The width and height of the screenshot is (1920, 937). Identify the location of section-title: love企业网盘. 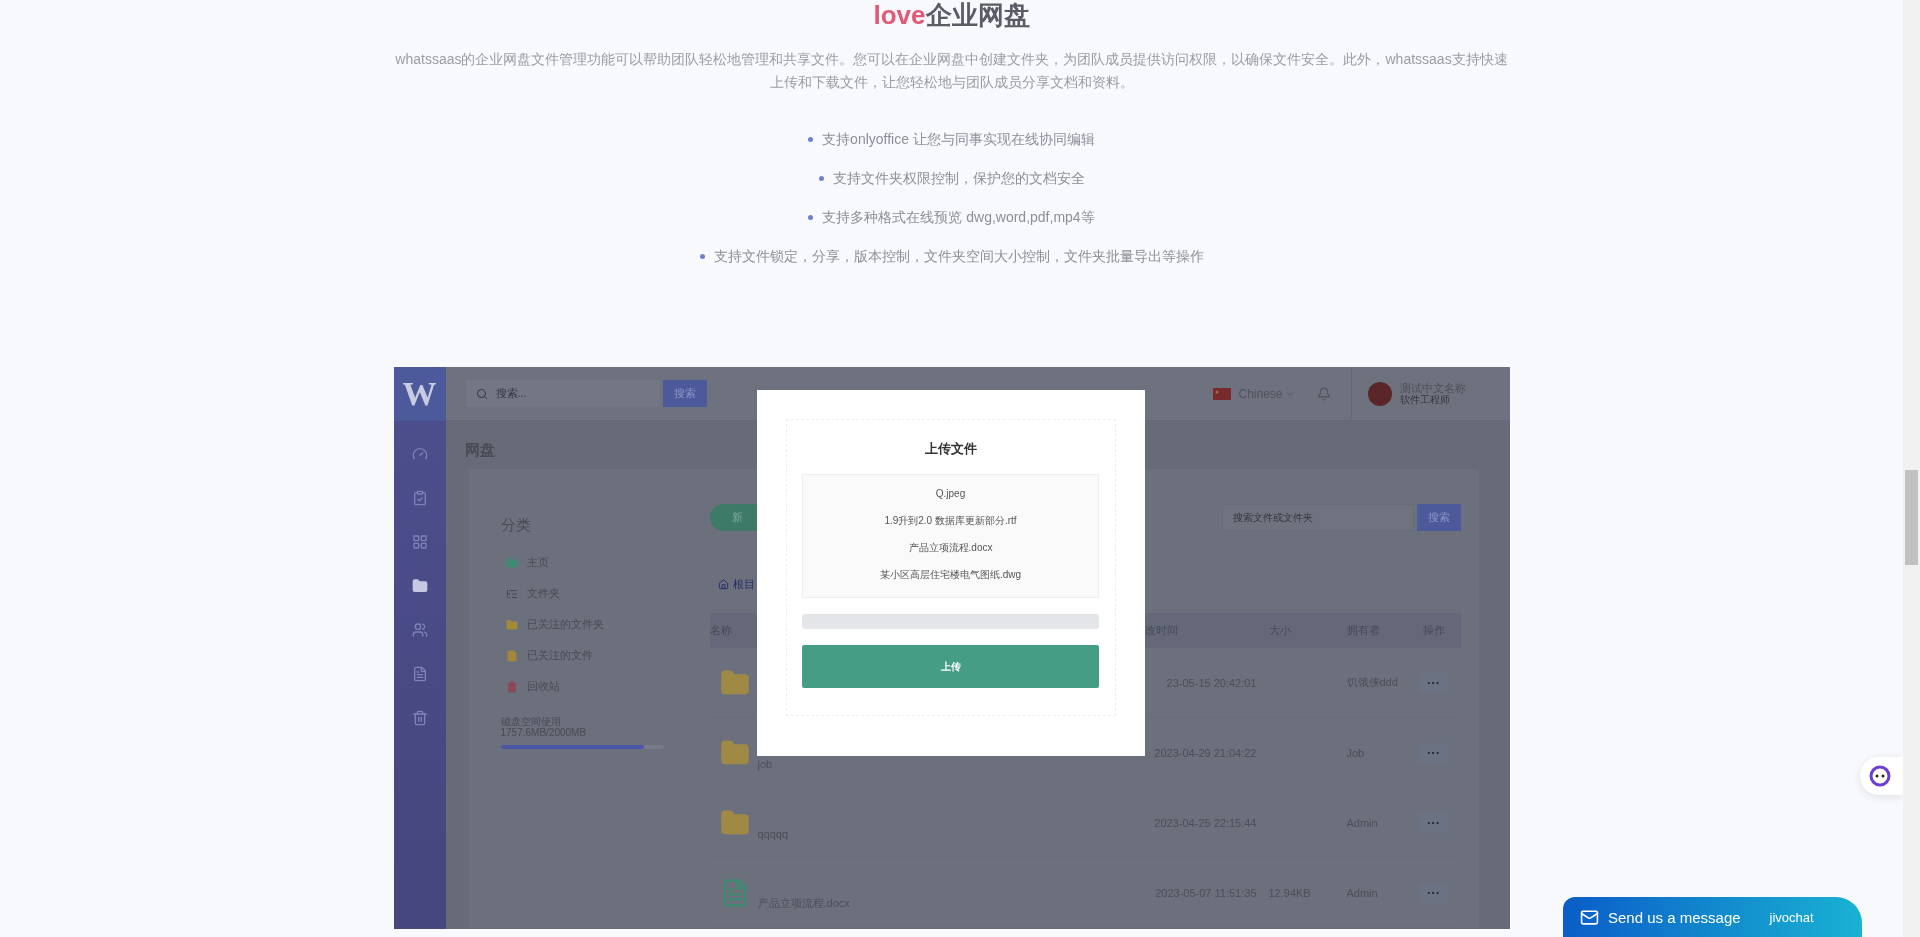
(951, 15).